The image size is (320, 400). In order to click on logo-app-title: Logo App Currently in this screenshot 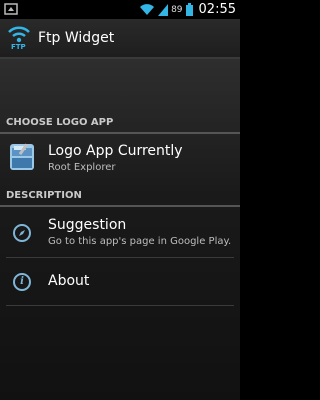, I will do `click(115, 151)`.